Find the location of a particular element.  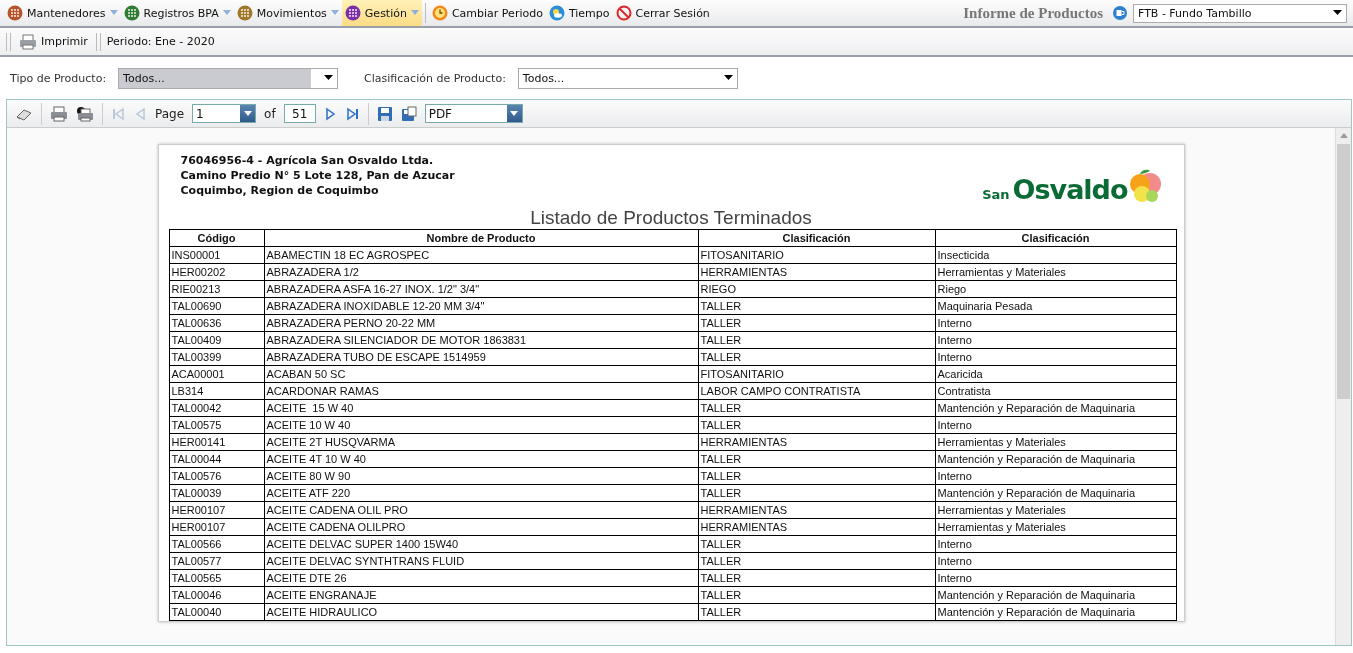

weather-icon is located at coordinates (556, 13).